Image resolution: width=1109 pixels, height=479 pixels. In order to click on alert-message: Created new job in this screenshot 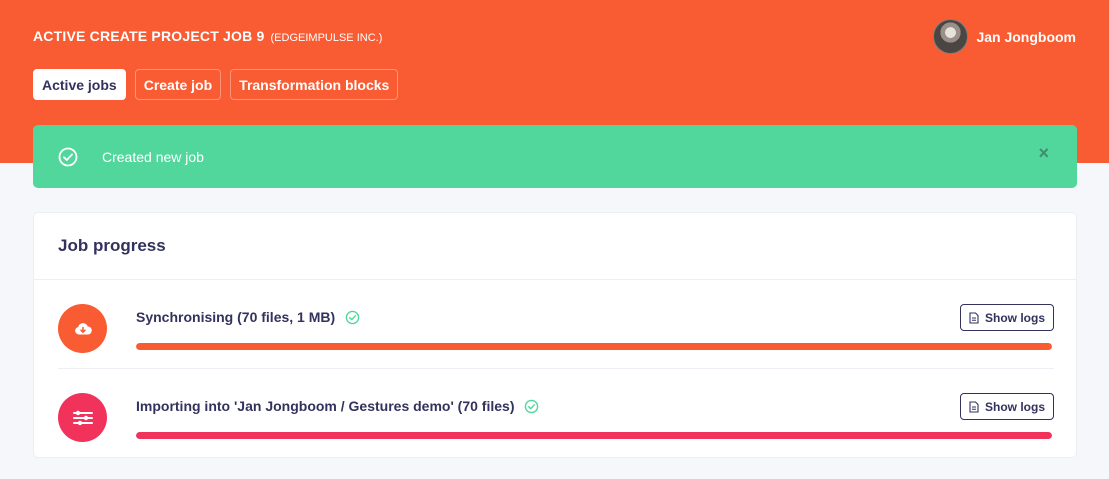, I will do `click(153, 156)`.